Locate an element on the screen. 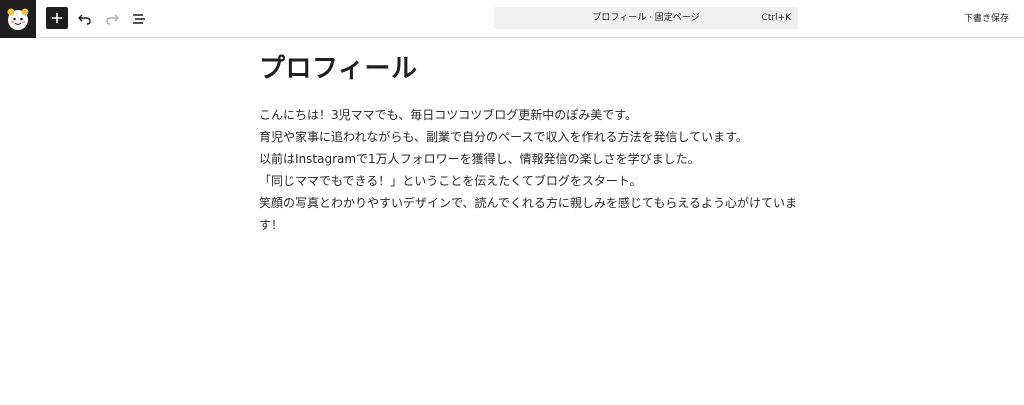 The height and width of the screenshot is (405, 1024). paragraph-line: す！ is located at coordinates (539, 225).